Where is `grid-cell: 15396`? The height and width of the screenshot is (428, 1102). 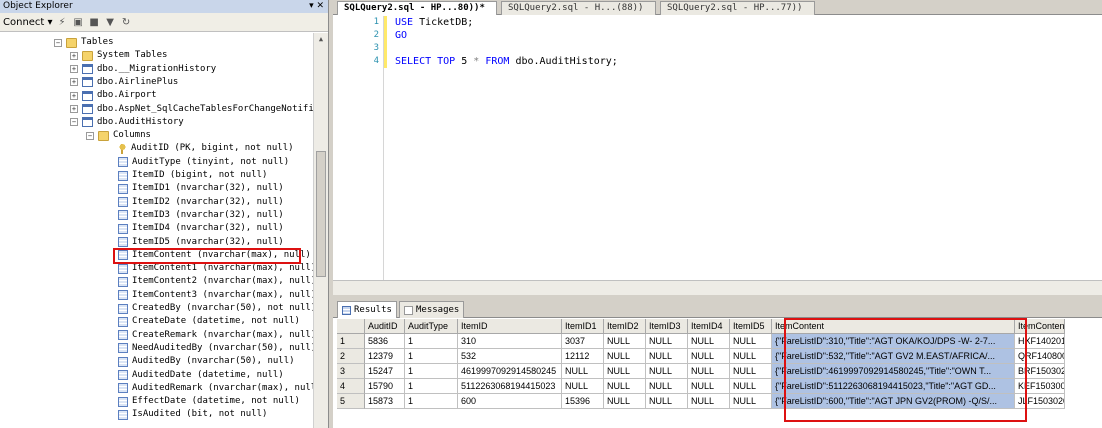
grid-cell: 15396 is located at coordinates (583, 401).